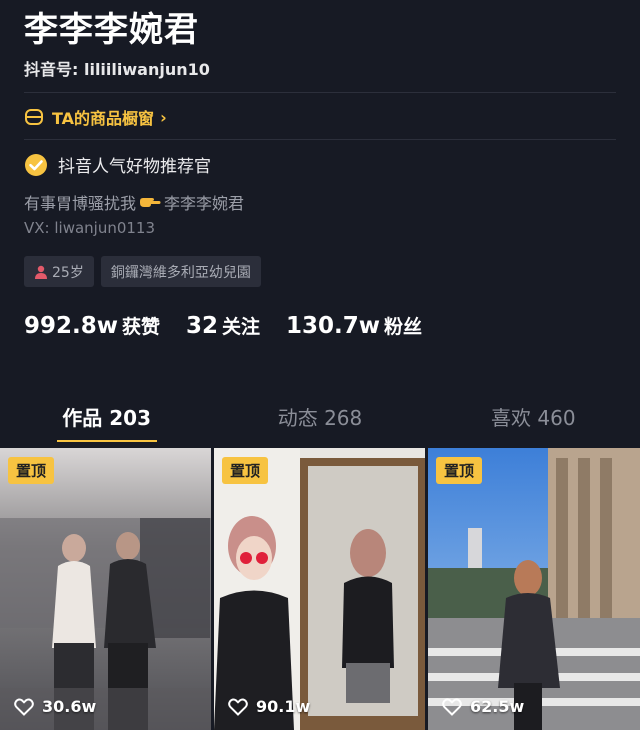  Describe the element at coordinates (150, 202) in the screenshot. I see `pointing-hand-icon` at that location.